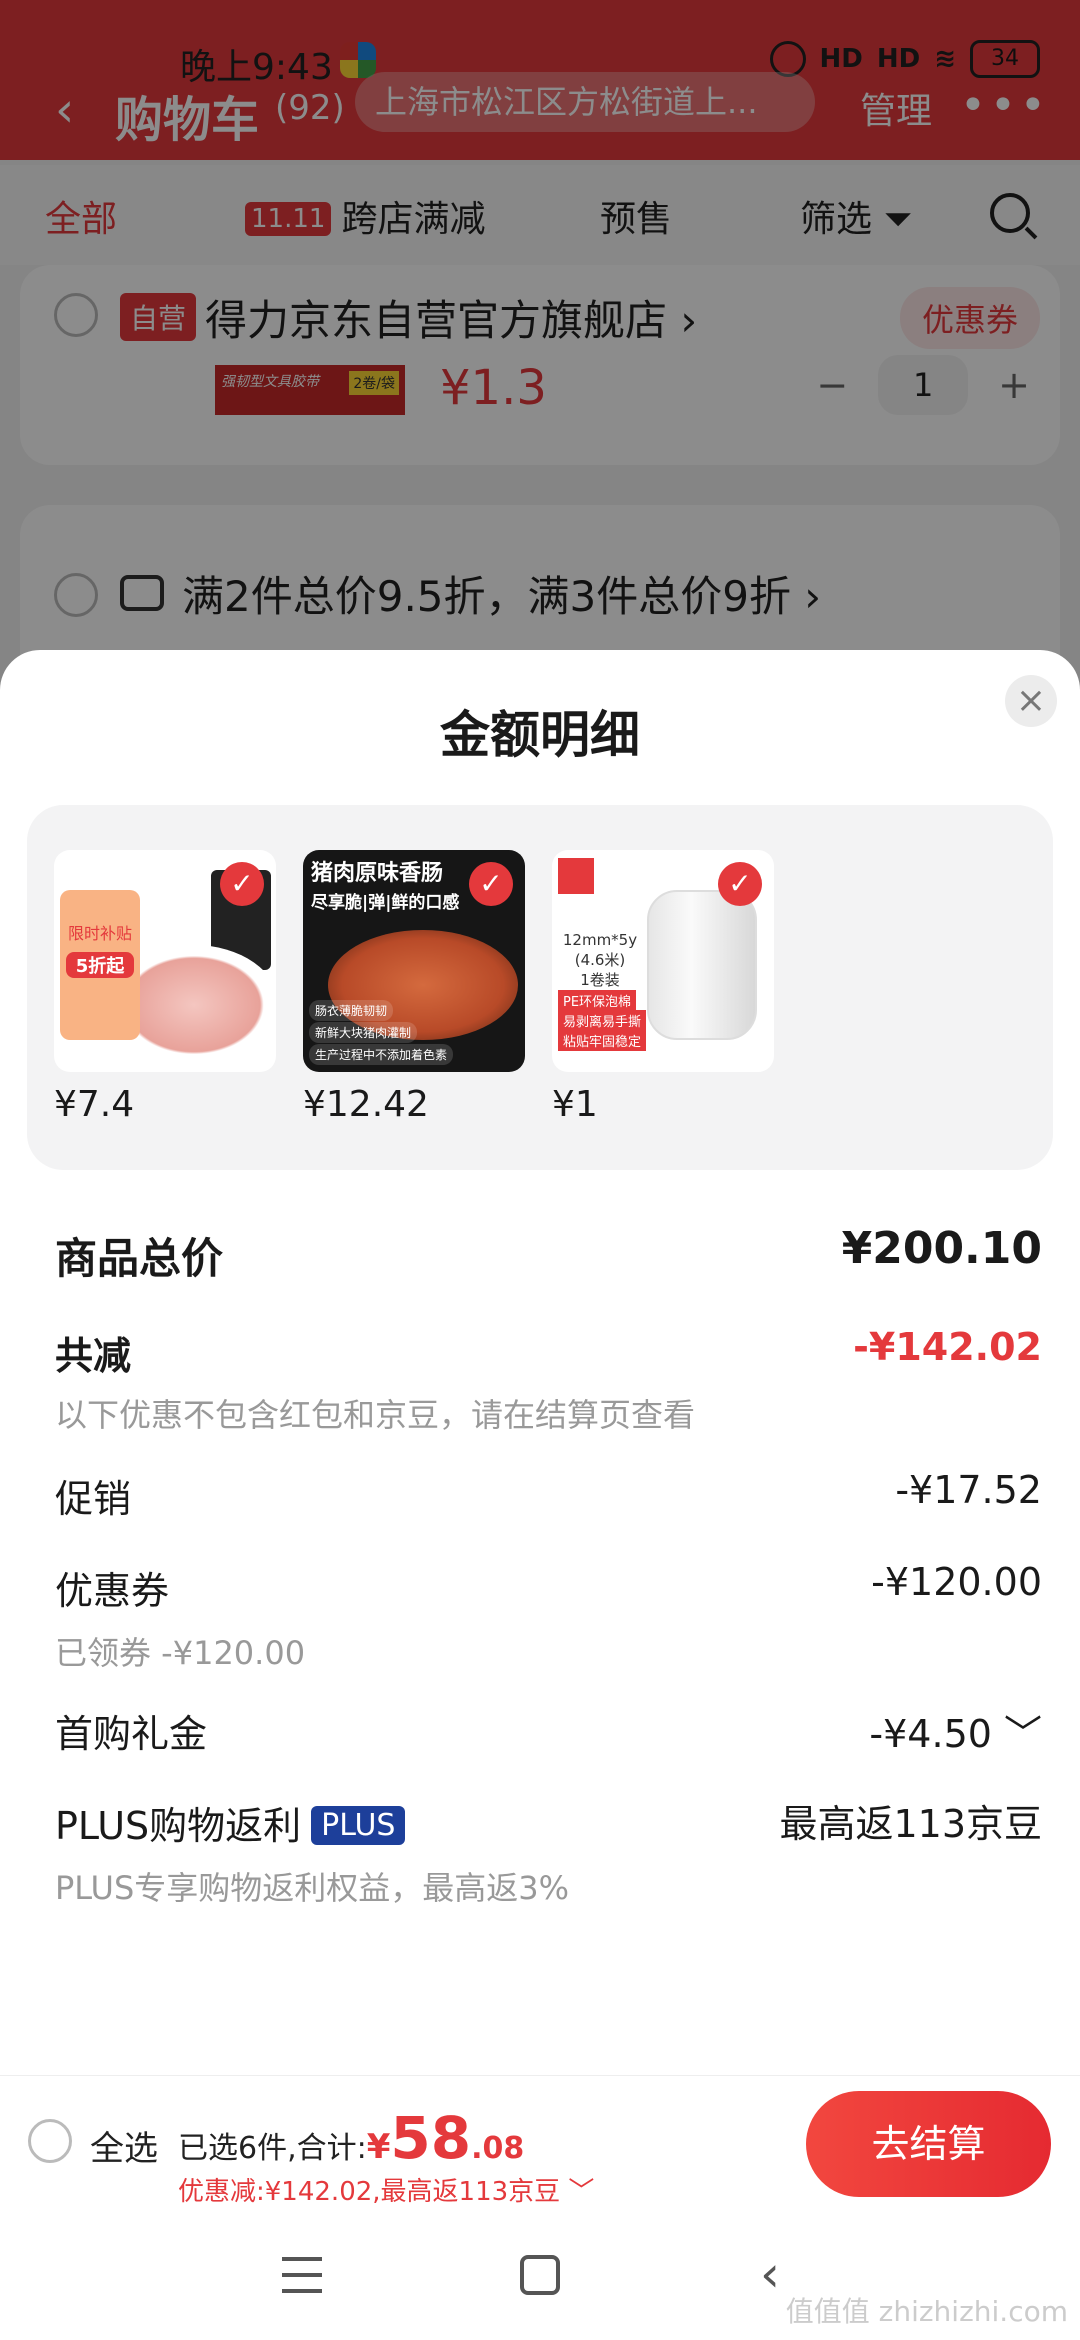 Image resolution: width=1080 pixels, height=2340 pixels. I want to click on plus-badge: PLUS, so click(358, 1825).